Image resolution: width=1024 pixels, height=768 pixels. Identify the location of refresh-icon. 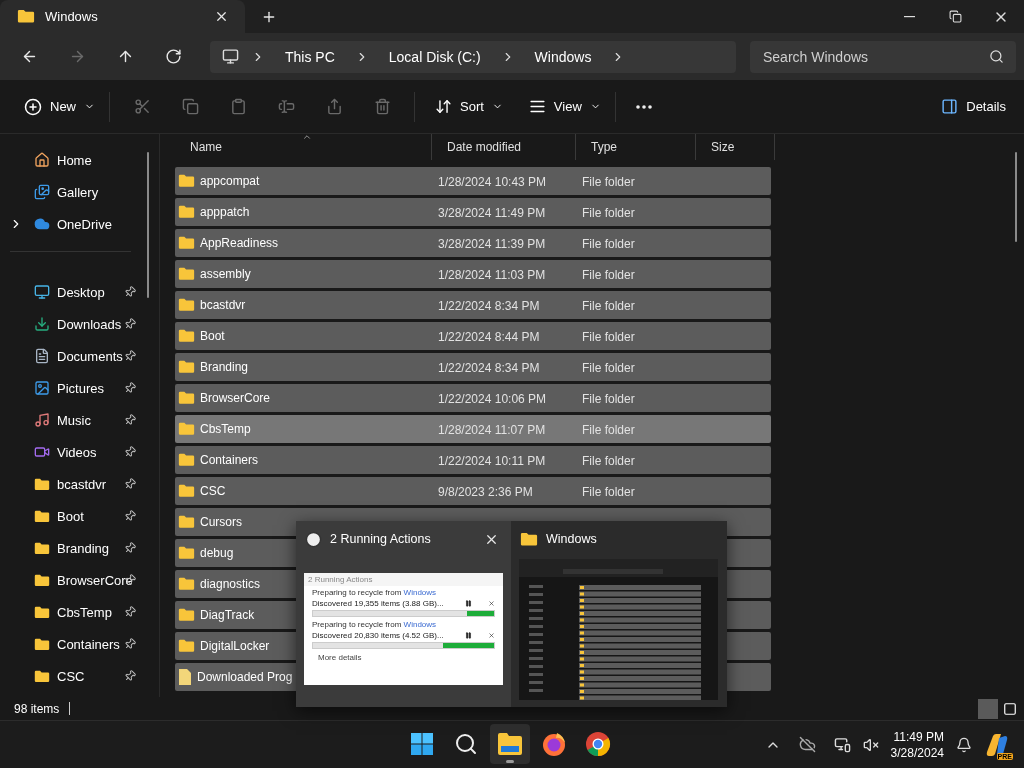
(173, 56).